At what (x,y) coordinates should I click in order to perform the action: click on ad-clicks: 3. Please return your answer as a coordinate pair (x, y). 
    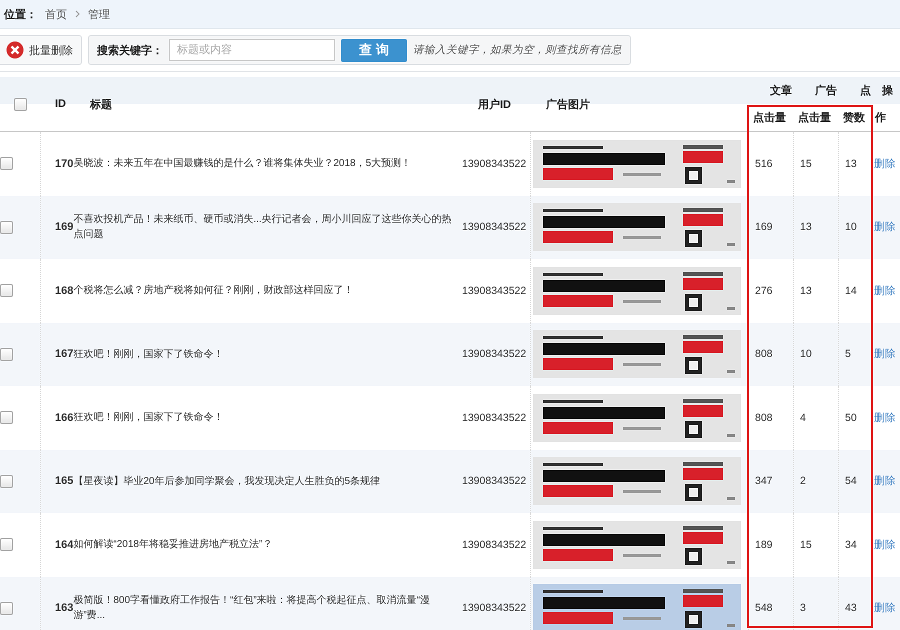
    Looking at the image, I should click on (803, 608).